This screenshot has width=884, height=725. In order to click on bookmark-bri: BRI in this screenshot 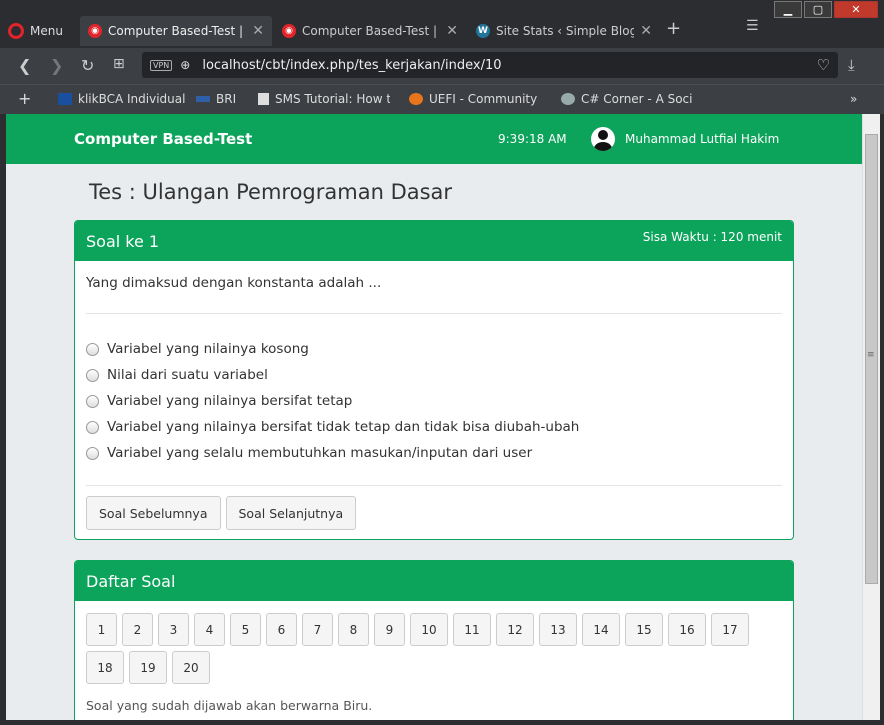, I will do `click(222, 99)`.